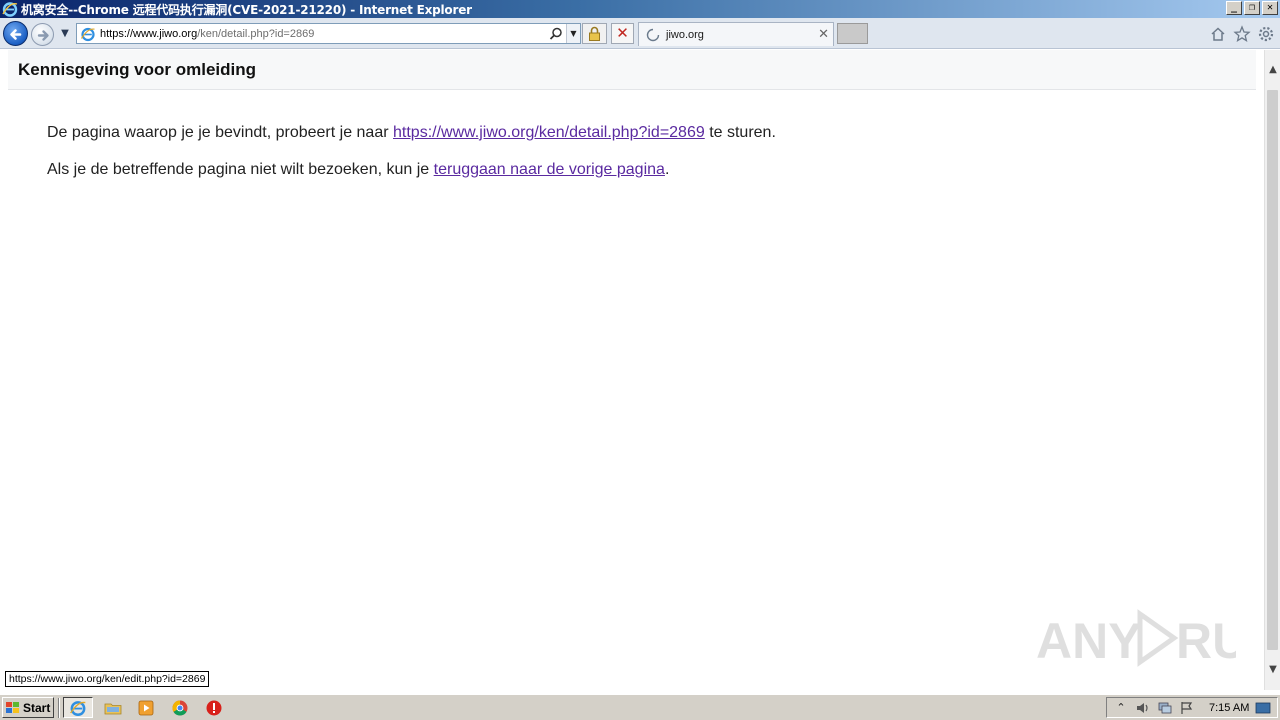  Describe the element at coordinates (1266, 34) in the screenshot. I see `gear-icon` at that location.